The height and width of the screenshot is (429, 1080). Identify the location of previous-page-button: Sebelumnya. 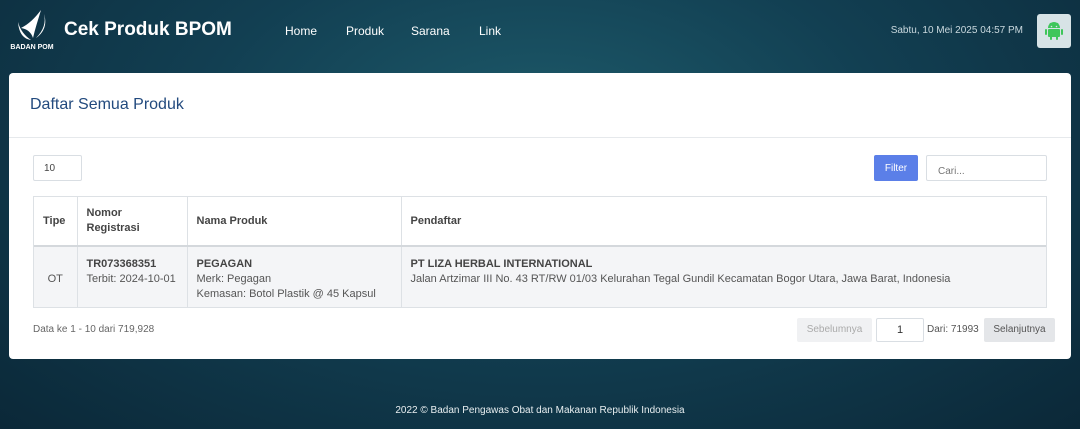
(834, 330).